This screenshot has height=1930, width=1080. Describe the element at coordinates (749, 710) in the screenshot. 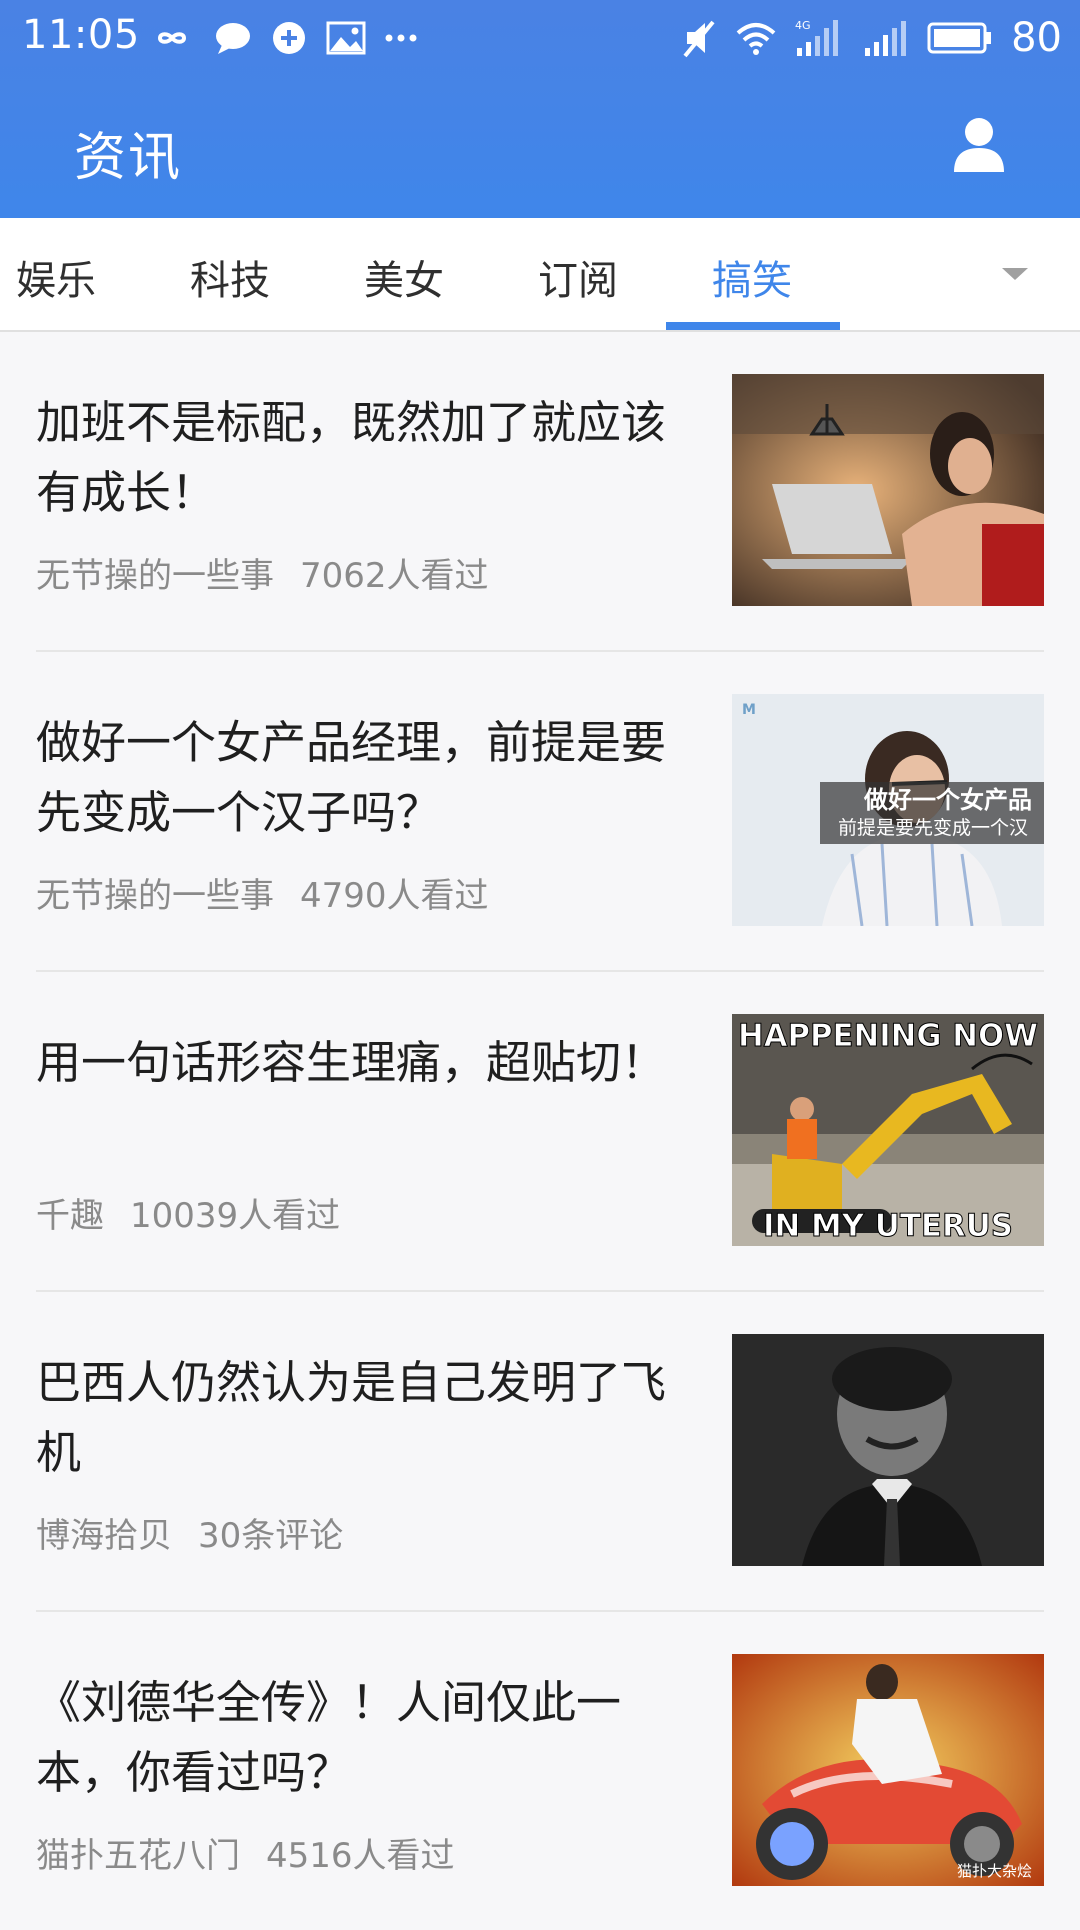

I see `svg-text: M` at that location.